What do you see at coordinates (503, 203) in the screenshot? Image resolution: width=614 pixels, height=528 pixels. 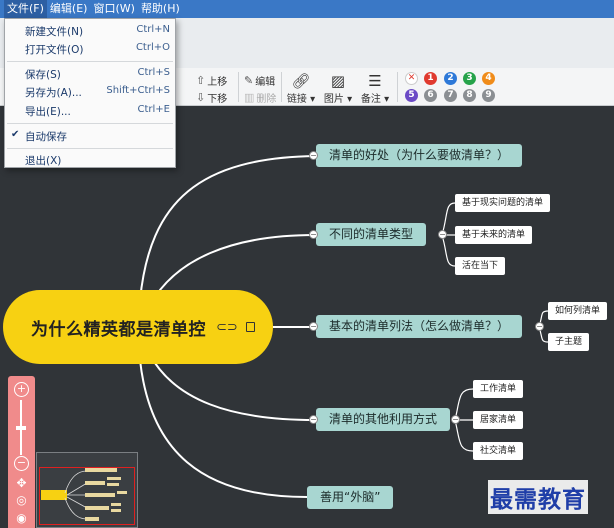 I see `leaf-topic: 基于现实问题的清单` at bounding box center [503, 203].